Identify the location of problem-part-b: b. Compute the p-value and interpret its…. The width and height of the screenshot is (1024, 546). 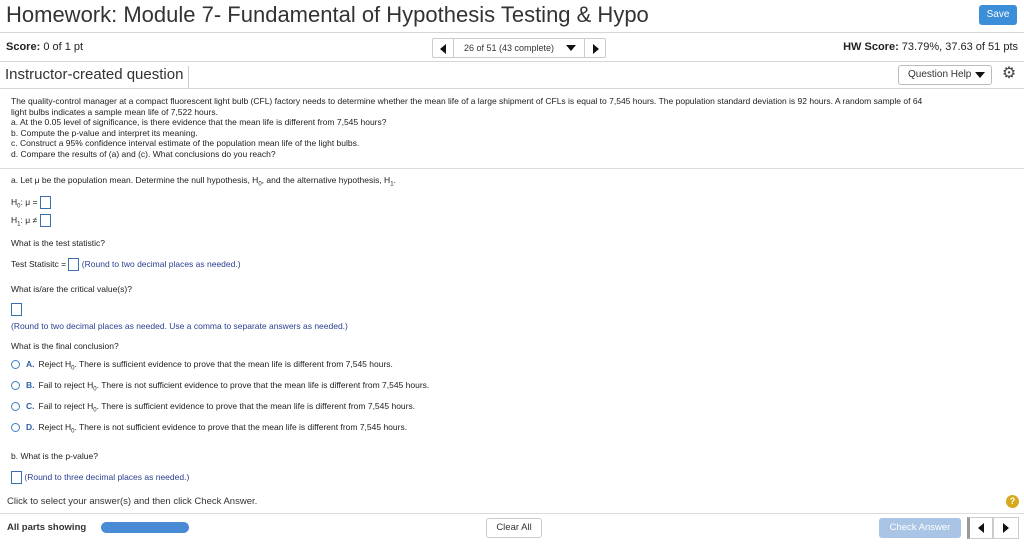
(104, 132).